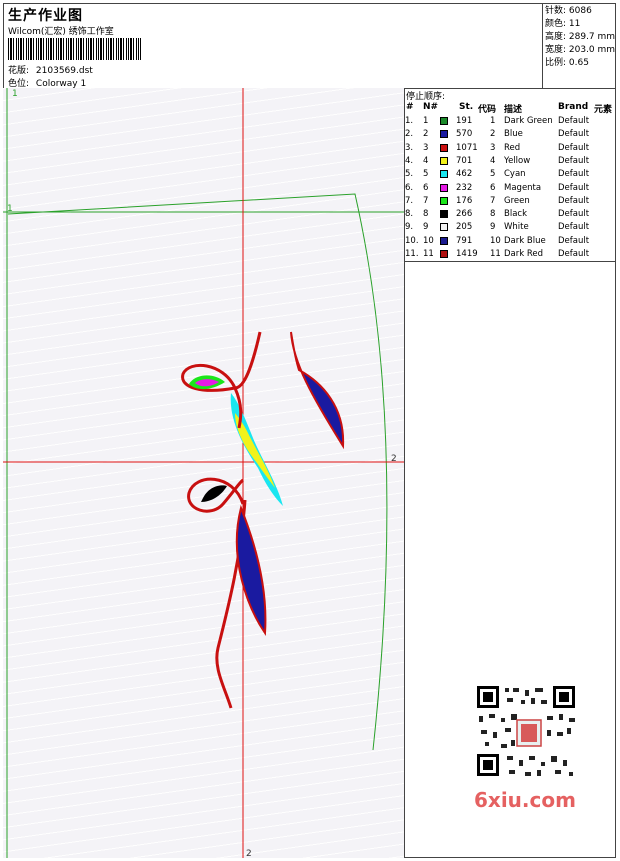  Describe the element at coordinates (464, 200) in the screenshot. I see `stop-row-stitches: 176` at that location.